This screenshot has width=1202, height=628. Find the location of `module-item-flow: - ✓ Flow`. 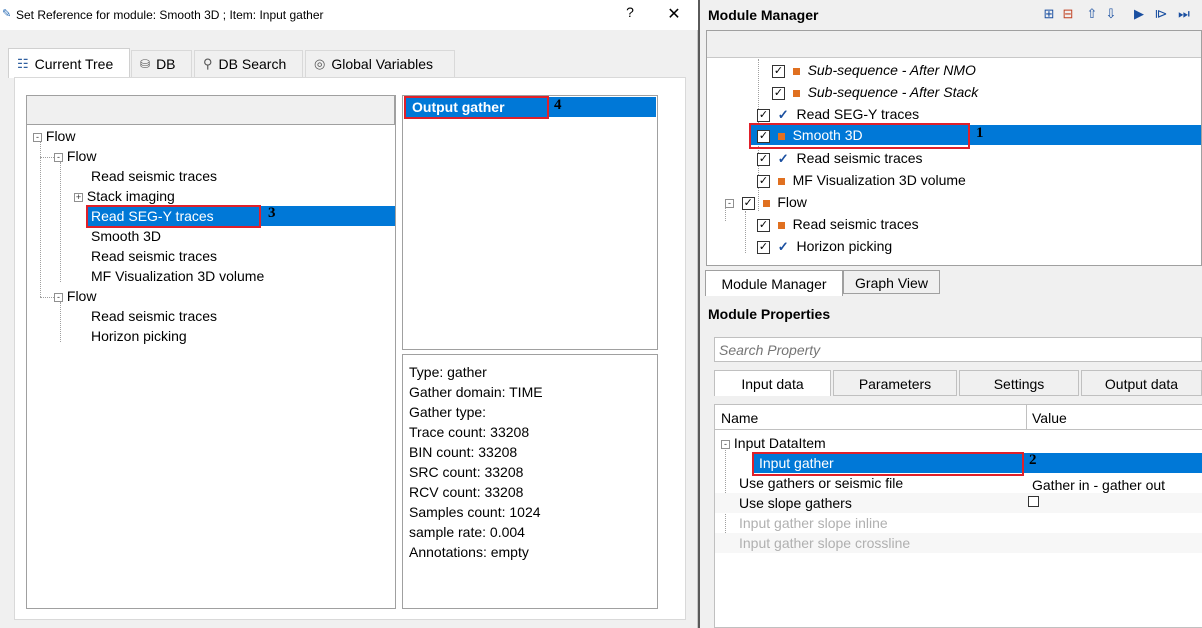

module-item-flow: - ✓ Flow is located at coordinates (766, 202).